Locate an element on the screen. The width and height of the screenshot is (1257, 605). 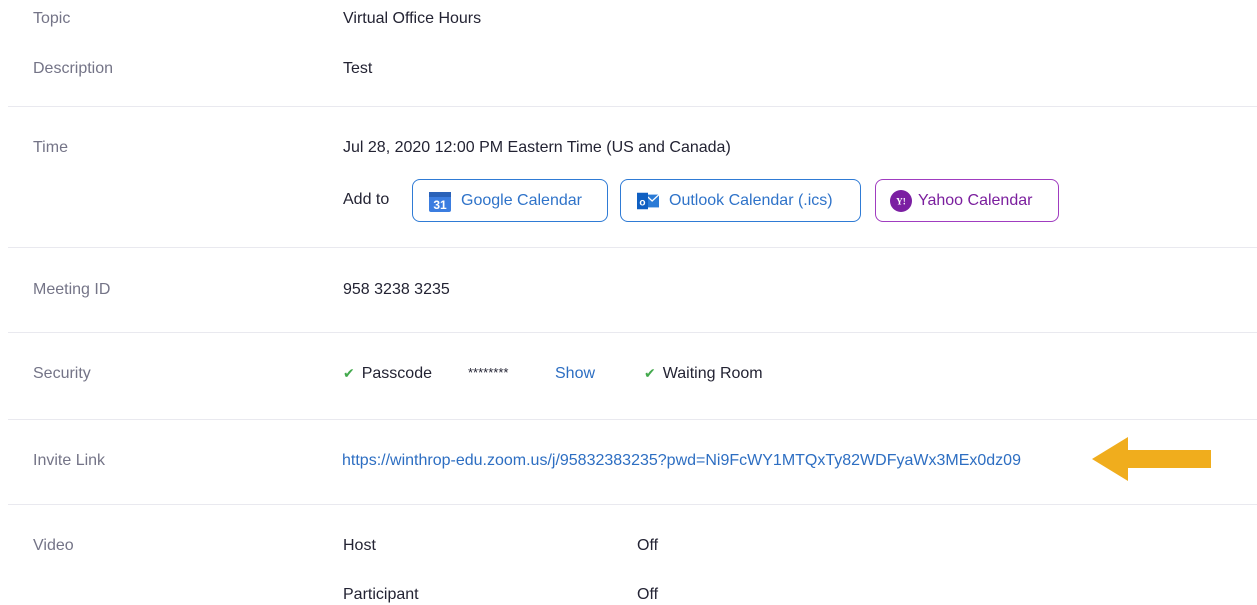
google-calendar-icon: 31 is located at coordinates (440, 201).